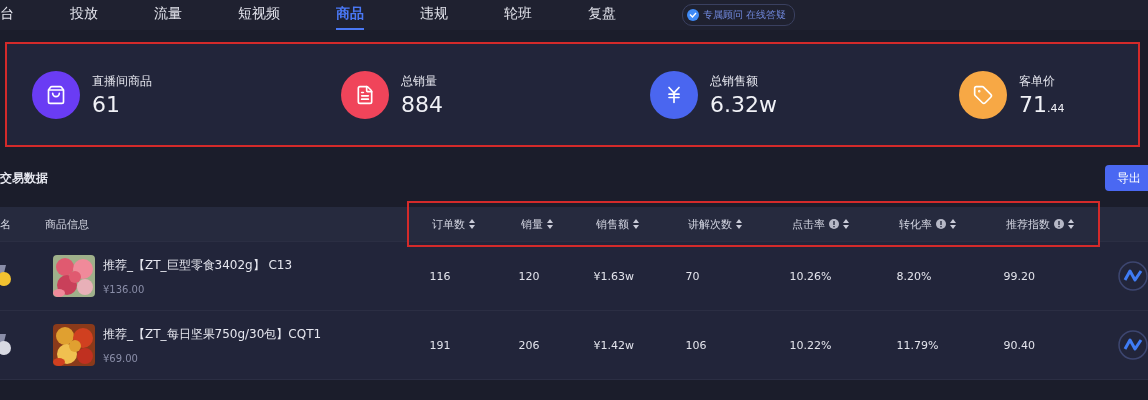  I want to click on column-header: 销售额, so click(612, 224).